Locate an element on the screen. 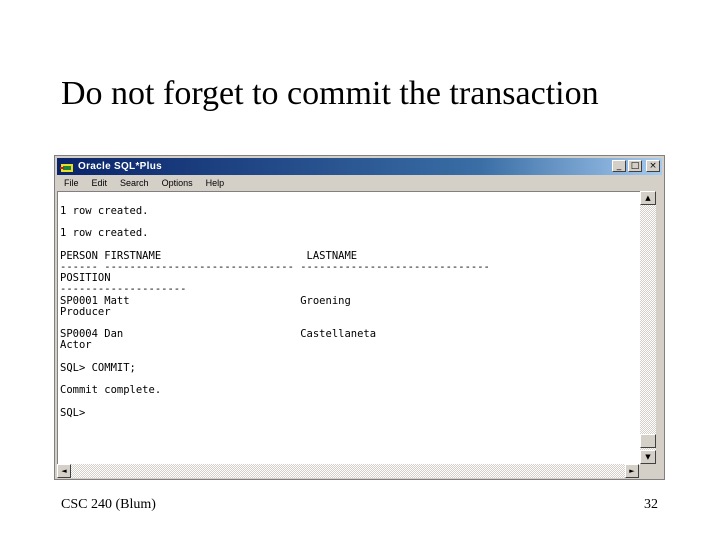 This screenshot has width=720, height=540. scroll-up-button: ▲ is located at coordinates (648, 198).